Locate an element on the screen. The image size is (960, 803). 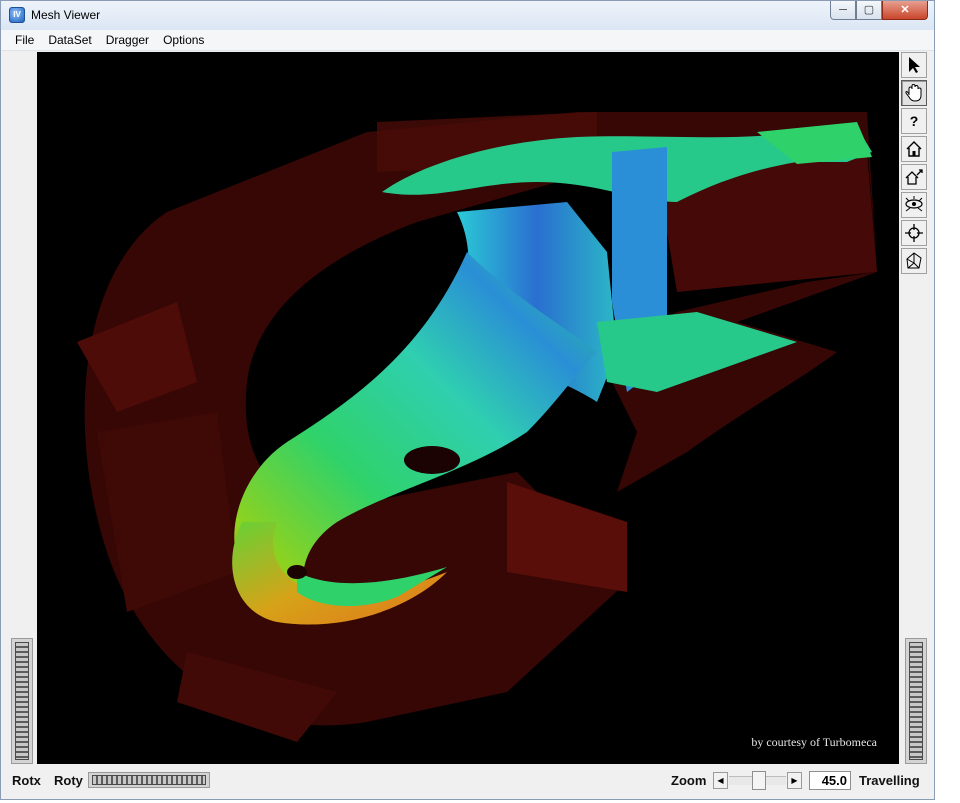
view-tool-button is located at coordinates (914, 93).